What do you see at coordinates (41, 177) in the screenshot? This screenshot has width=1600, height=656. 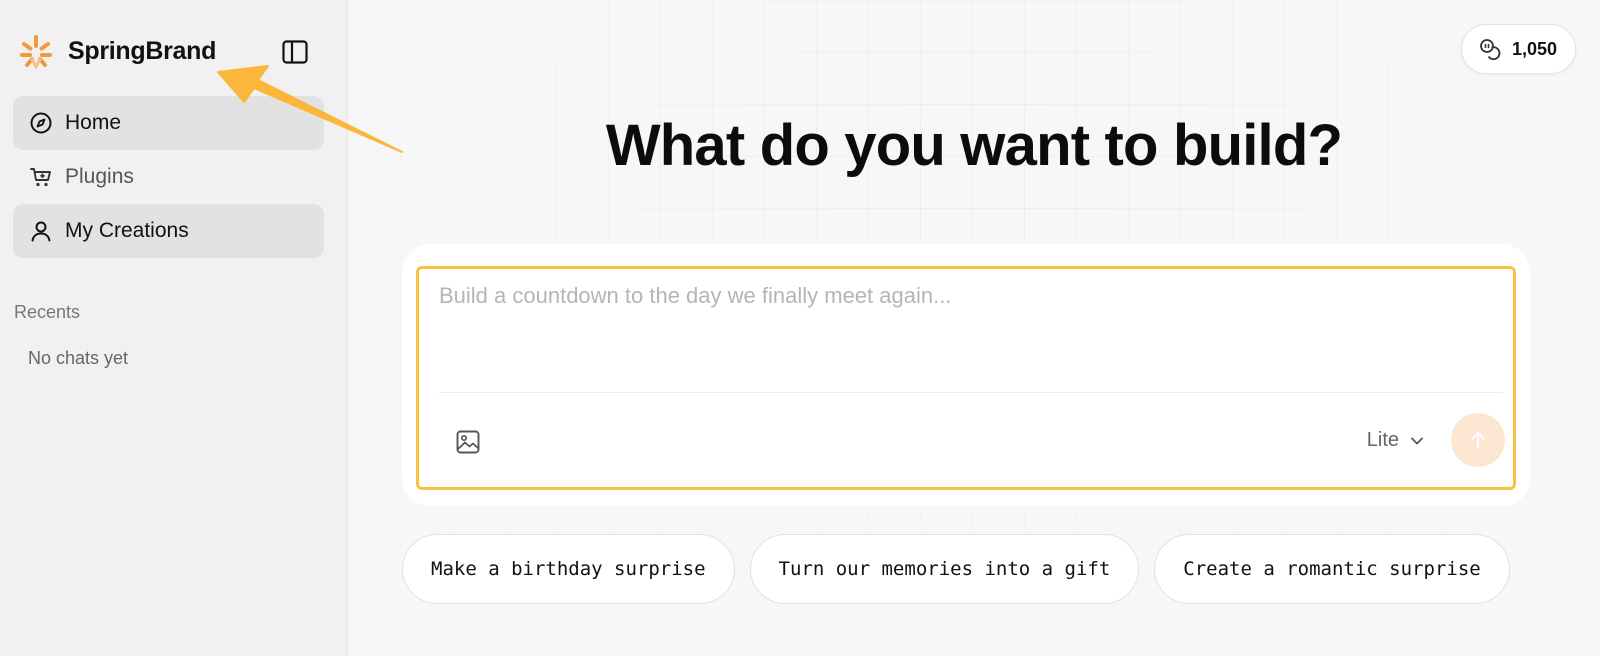 I see `cart-plus-icon` at bounding box center [41, 177].